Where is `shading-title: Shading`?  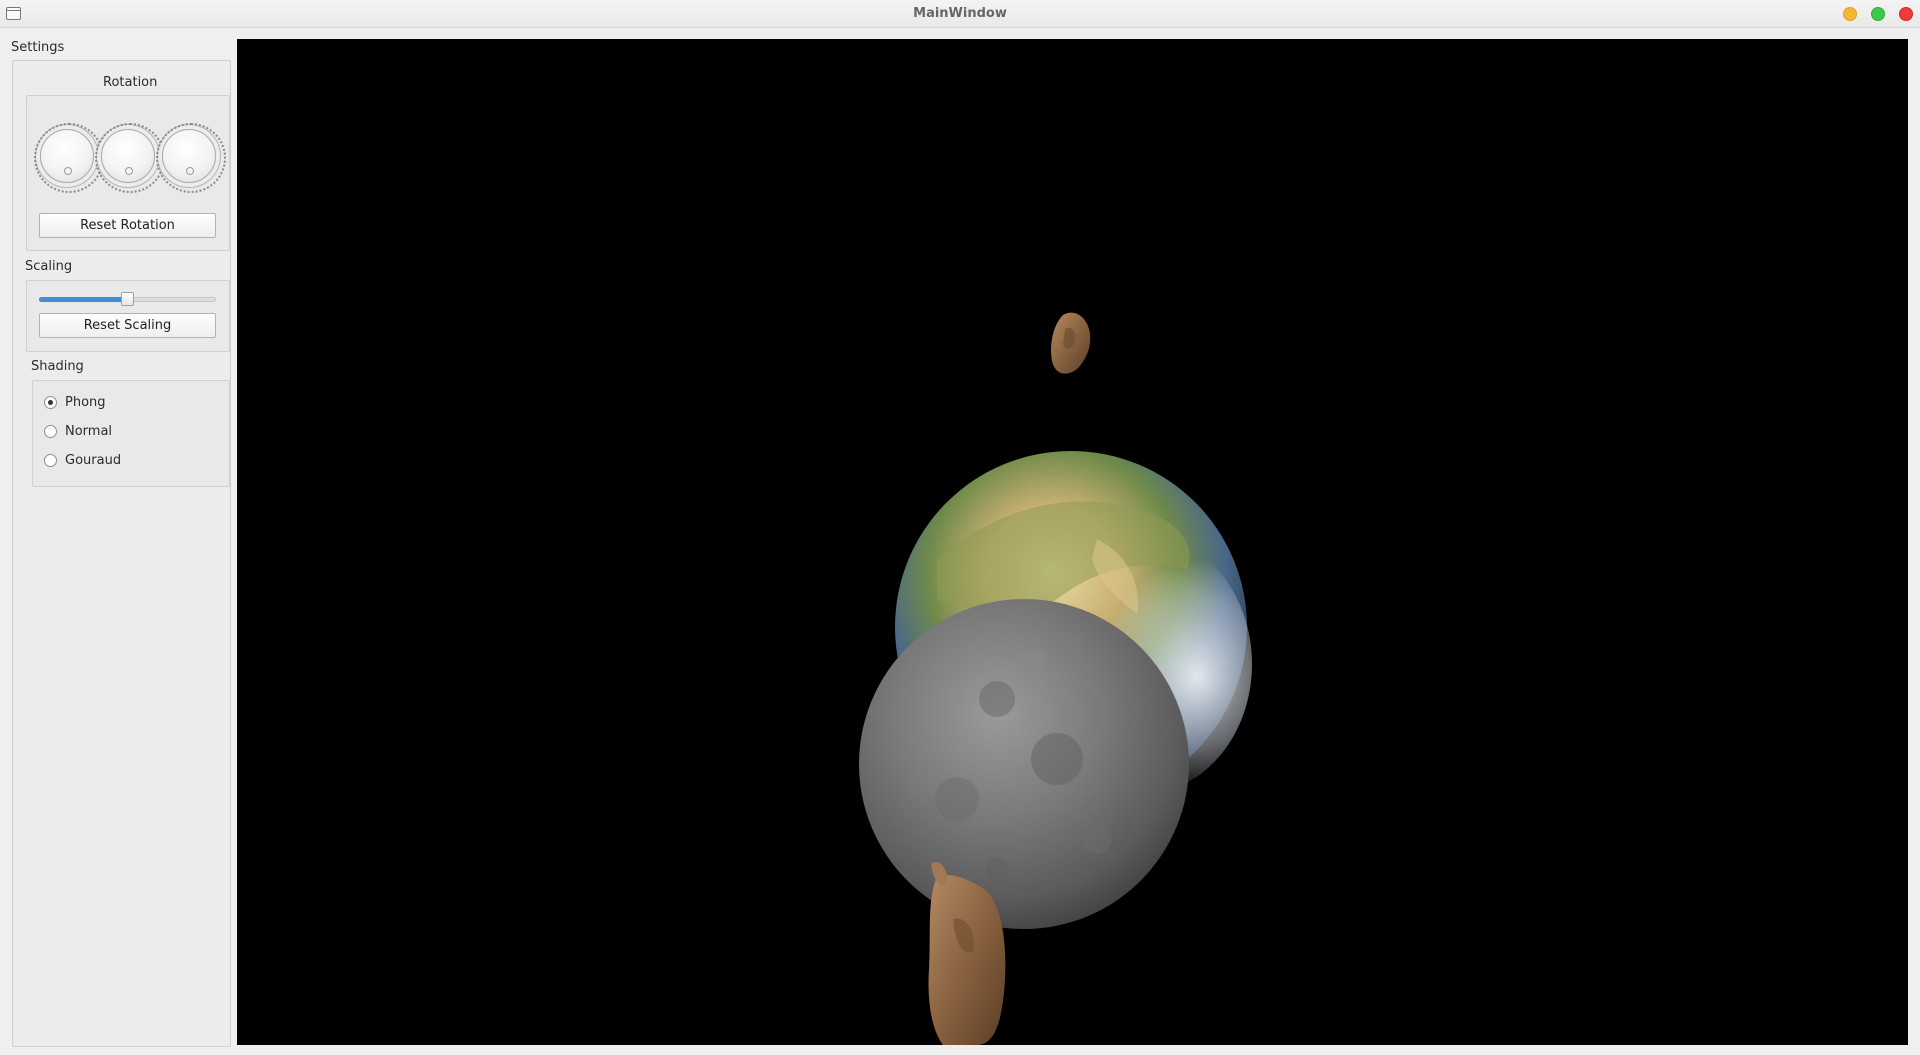 shading-title: Shading is located at coordinates (57, 366).